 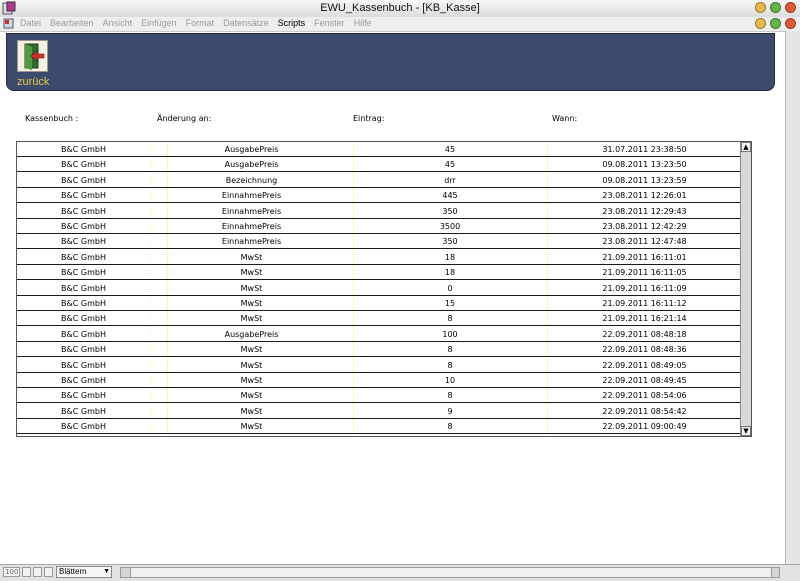 What do you see at coordinates (379, 288) in the screenshot?
I see `table-row: B&C GmbH MwSt 0 21.09.2011 16:11:09` at bounding box center [379, 288].